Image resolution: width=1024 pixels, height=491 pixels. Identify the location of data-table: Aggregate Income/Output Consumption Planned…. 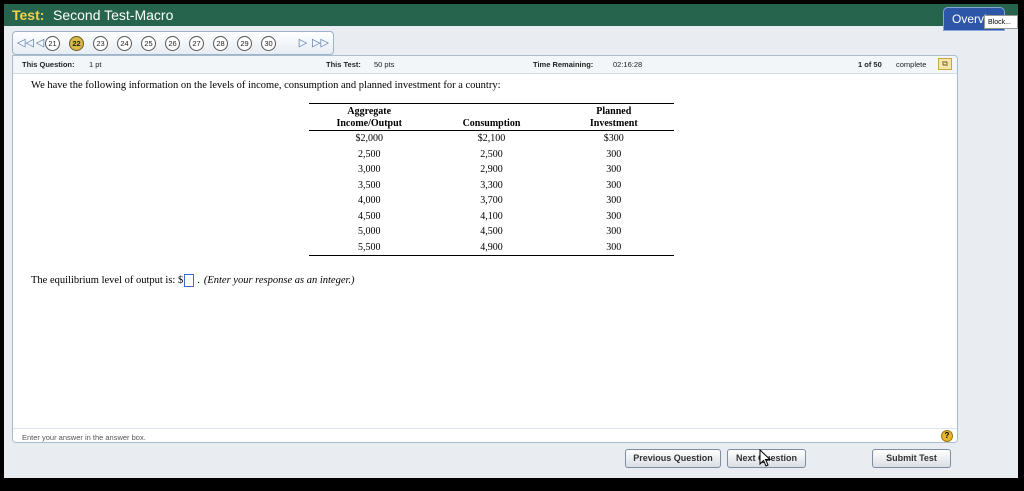
(491, 179).